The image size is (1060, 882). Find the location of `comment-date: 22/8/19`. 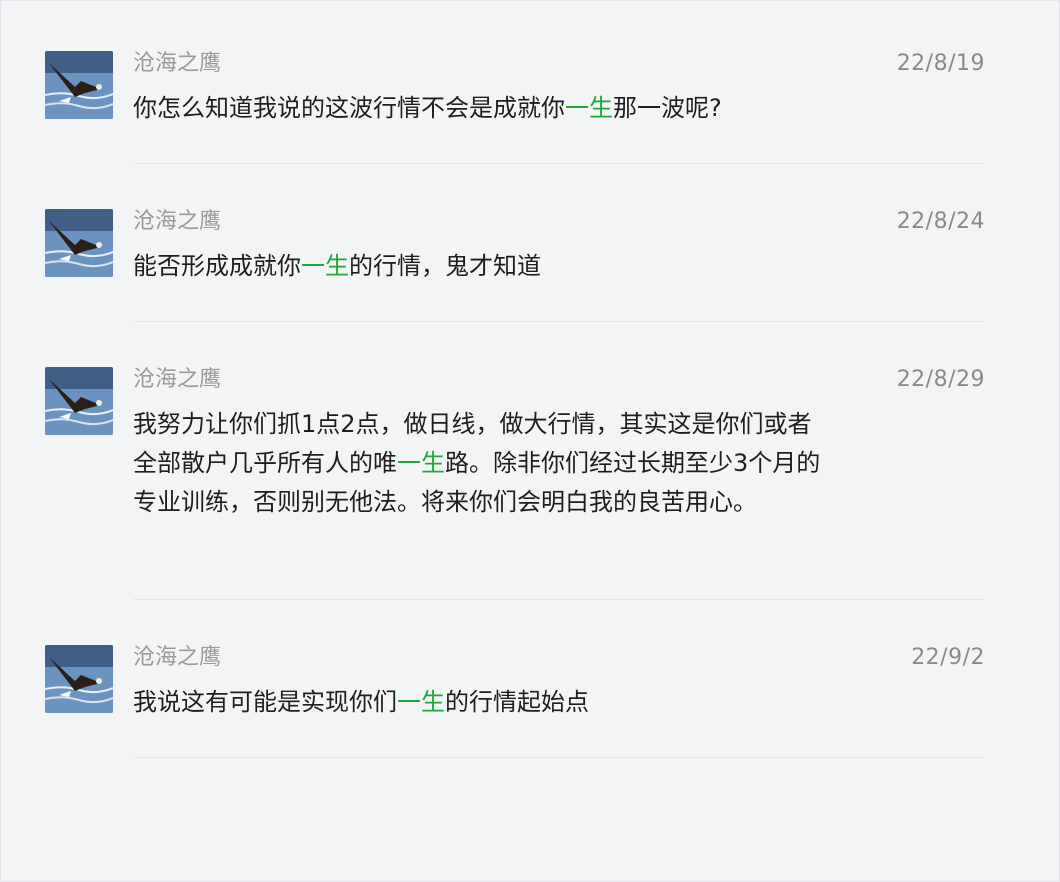

comment-date: 22/8/19 is located at coordinates (940, 63).